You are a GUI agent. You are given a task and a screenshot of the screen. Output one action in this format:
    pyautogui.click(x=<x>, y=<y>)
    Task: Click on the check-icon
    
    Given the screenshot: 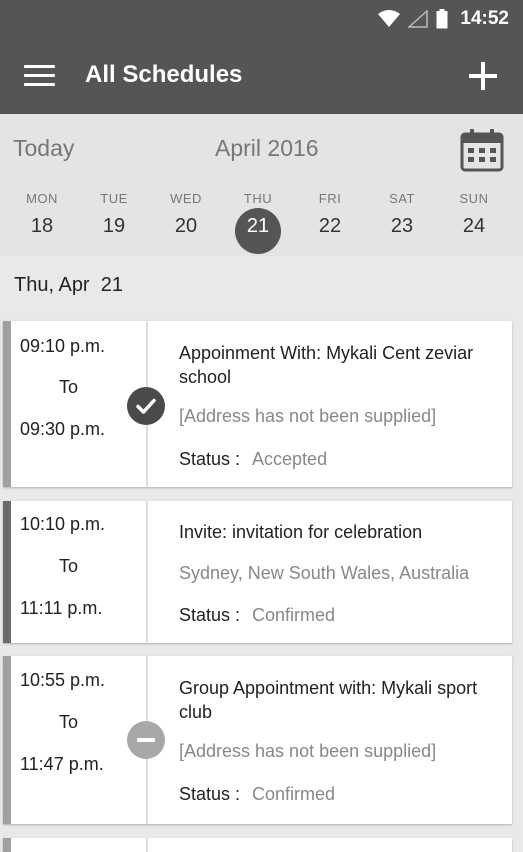 What is the action you would take?
    pyautogui.click(x=146, y=406)
    